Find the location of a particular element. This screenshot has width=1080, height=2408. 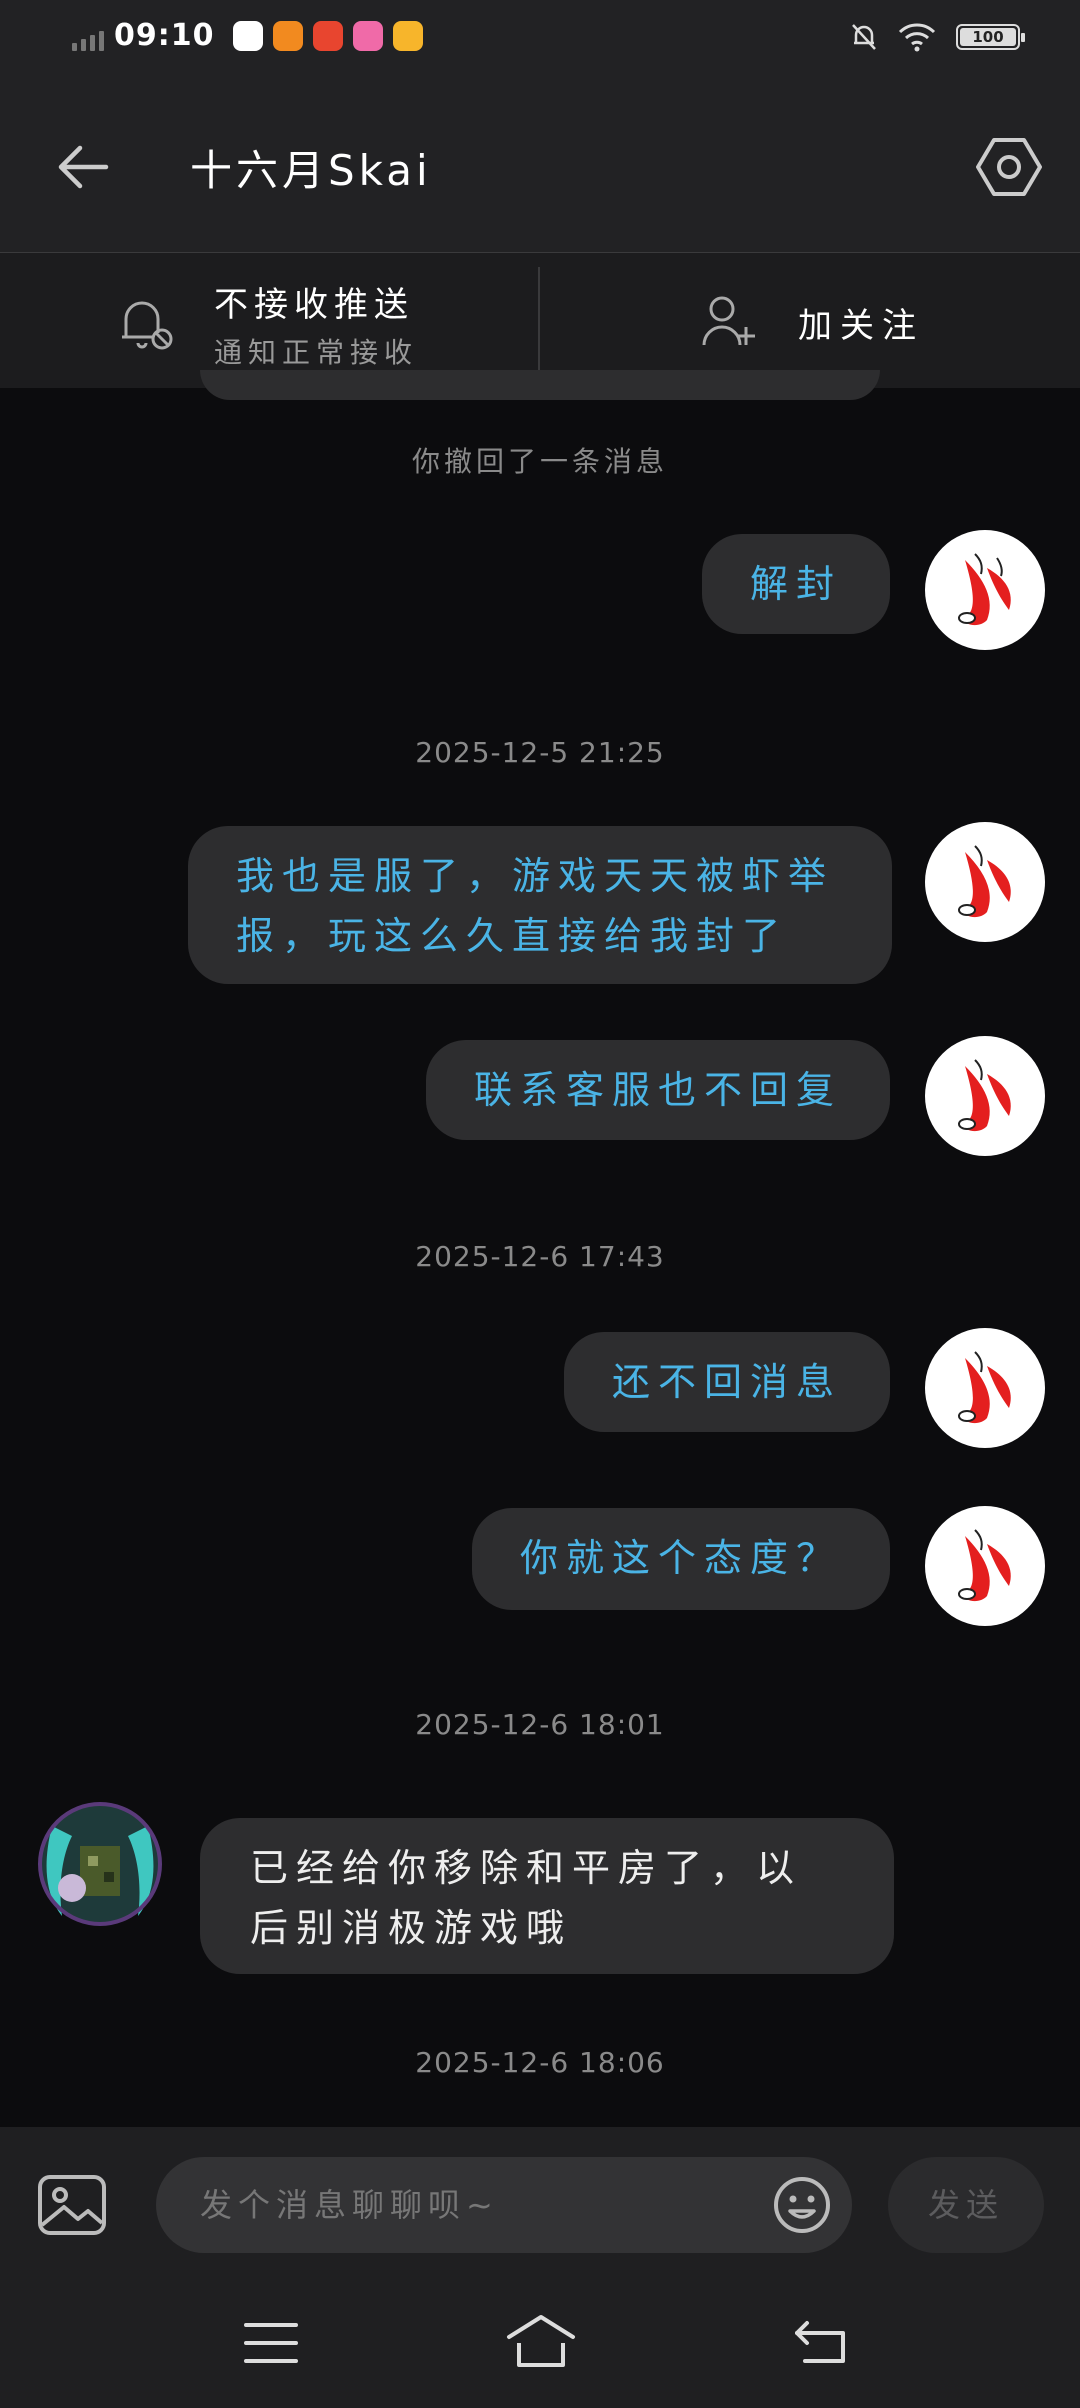

message-input: 发个消息聊聊呗~ is located at coordinates (504, 2205).